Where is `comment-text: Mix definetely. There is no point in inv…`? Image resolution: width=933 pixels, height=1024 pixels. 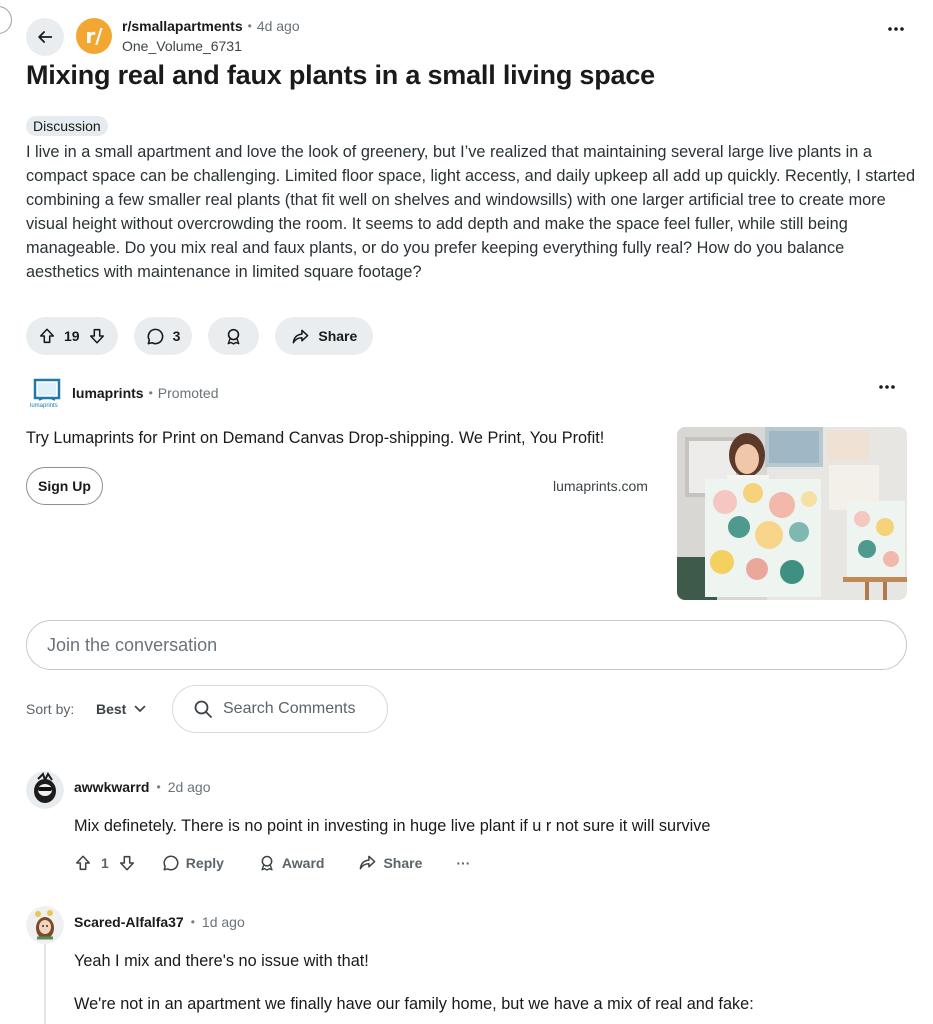
comment-text: Mix definetely. There is no point in inv… is located at coordinates (392, 826).